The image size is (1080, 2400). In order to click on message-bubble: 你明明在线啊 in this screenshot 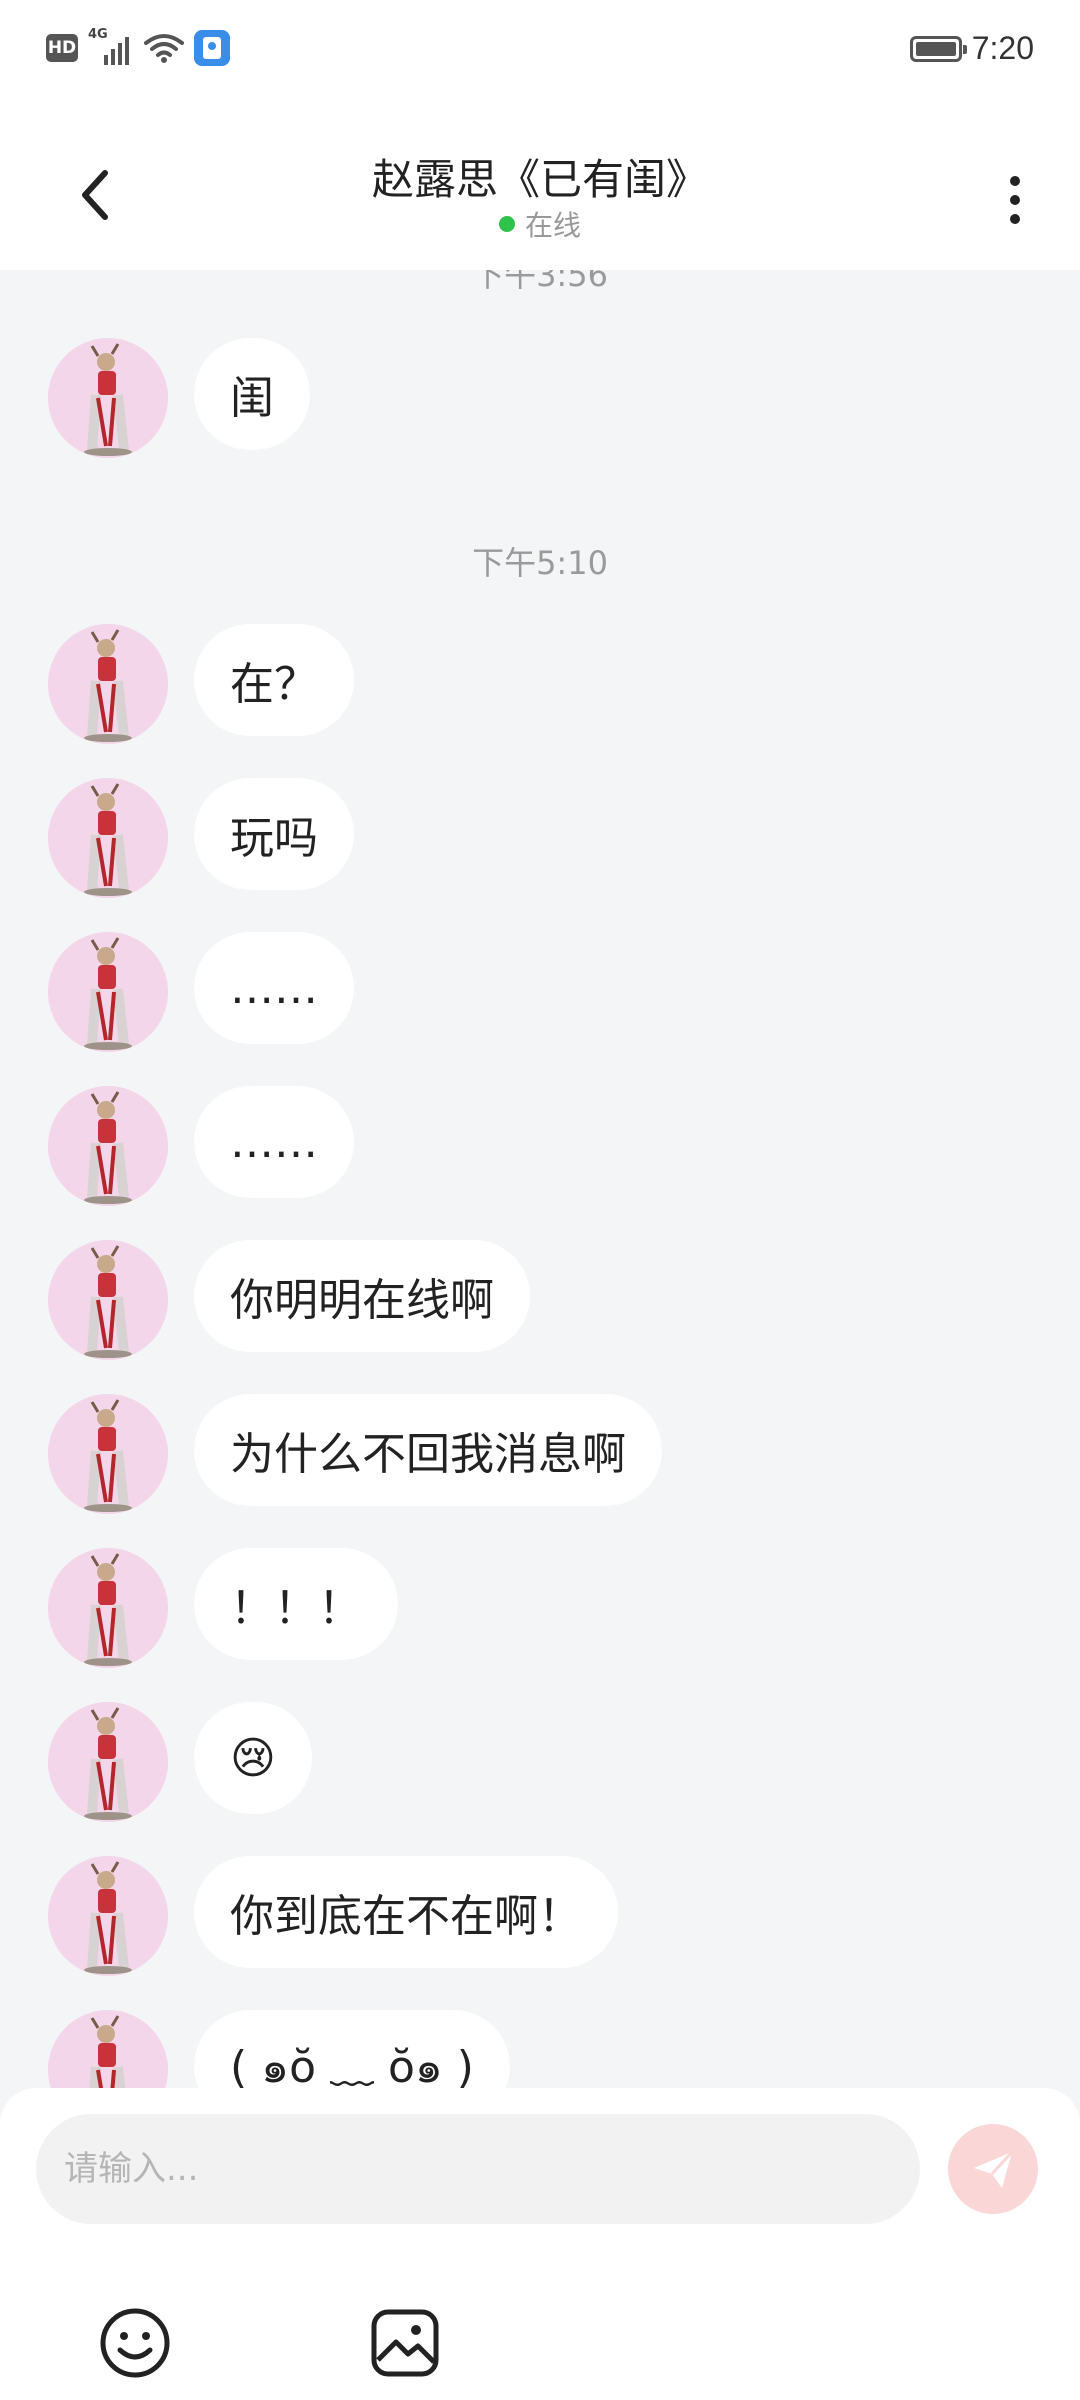, I will do `click(362, 1296)`.